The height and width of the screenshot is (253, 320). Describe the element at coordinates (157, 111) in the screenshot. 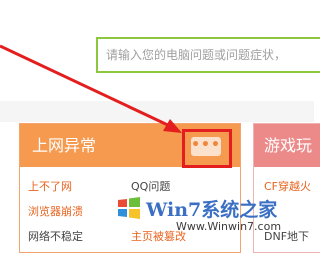

I see `section-divider` at that location.